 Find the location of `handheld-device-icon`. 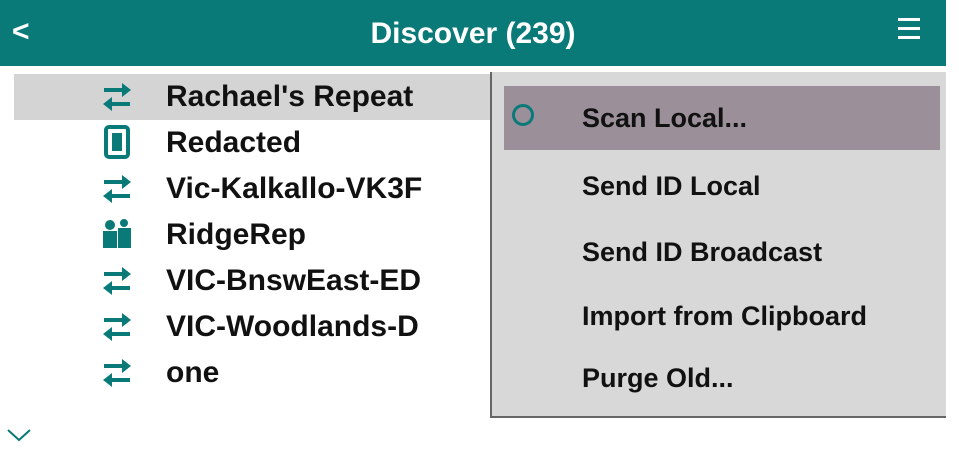

handheld-device-icon is located at coordinates (117, 142).